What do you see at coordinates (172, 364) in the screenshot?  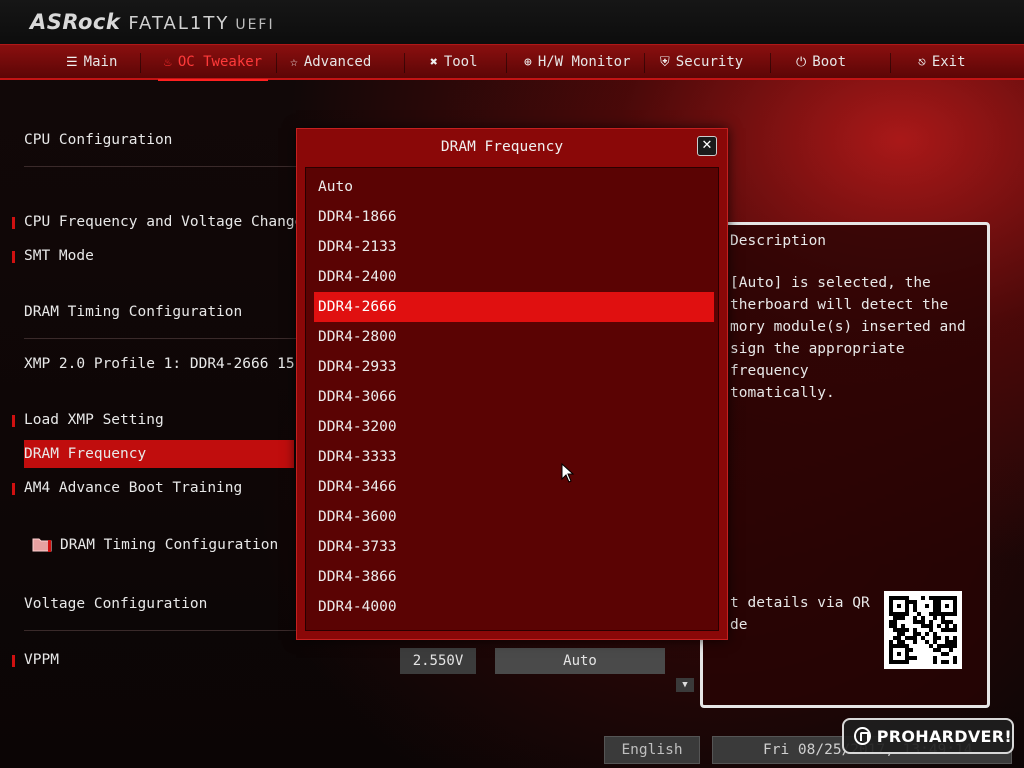 I see `xmp-profile-info: XMP 2.0 Profile 1: DDR4-2666 15-17` at bounding box center [172, 364].